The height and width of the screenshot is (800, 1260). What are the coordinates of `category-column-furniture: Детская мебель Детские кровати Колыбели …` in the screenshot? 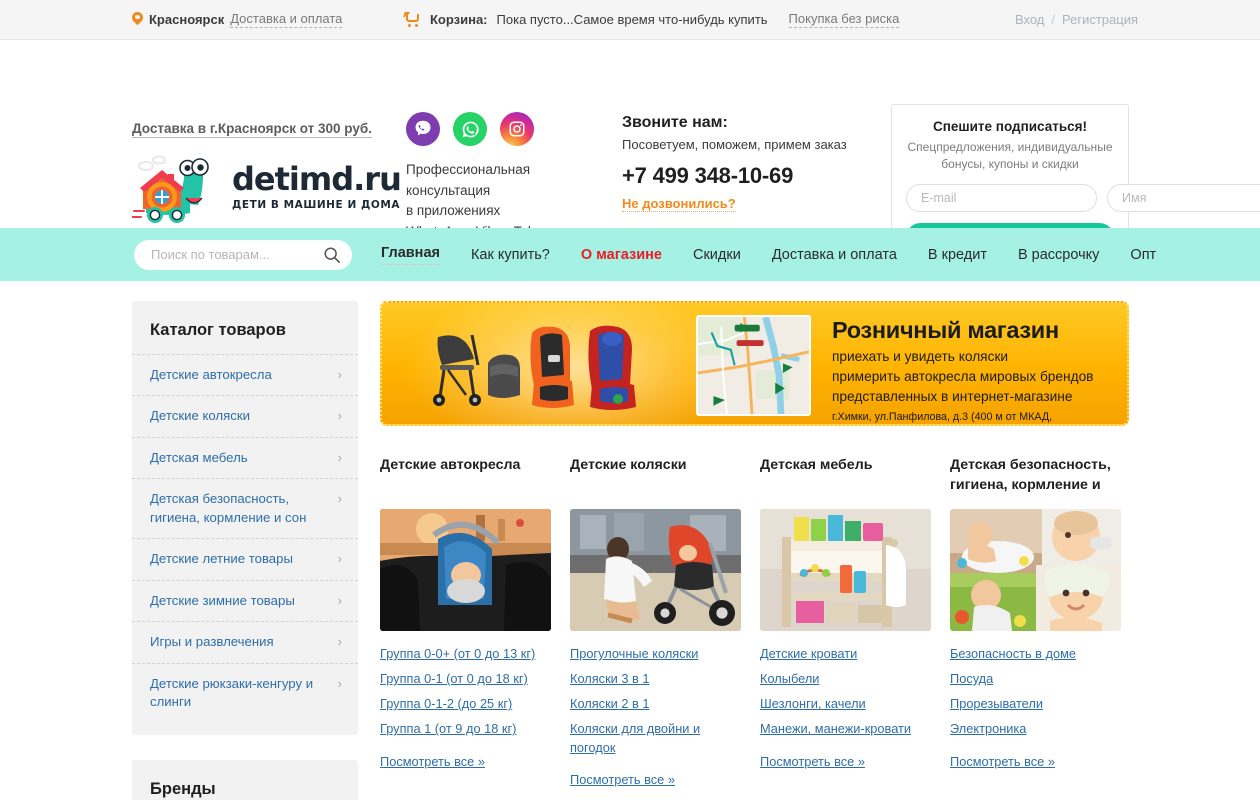 It's located at (855, 622).